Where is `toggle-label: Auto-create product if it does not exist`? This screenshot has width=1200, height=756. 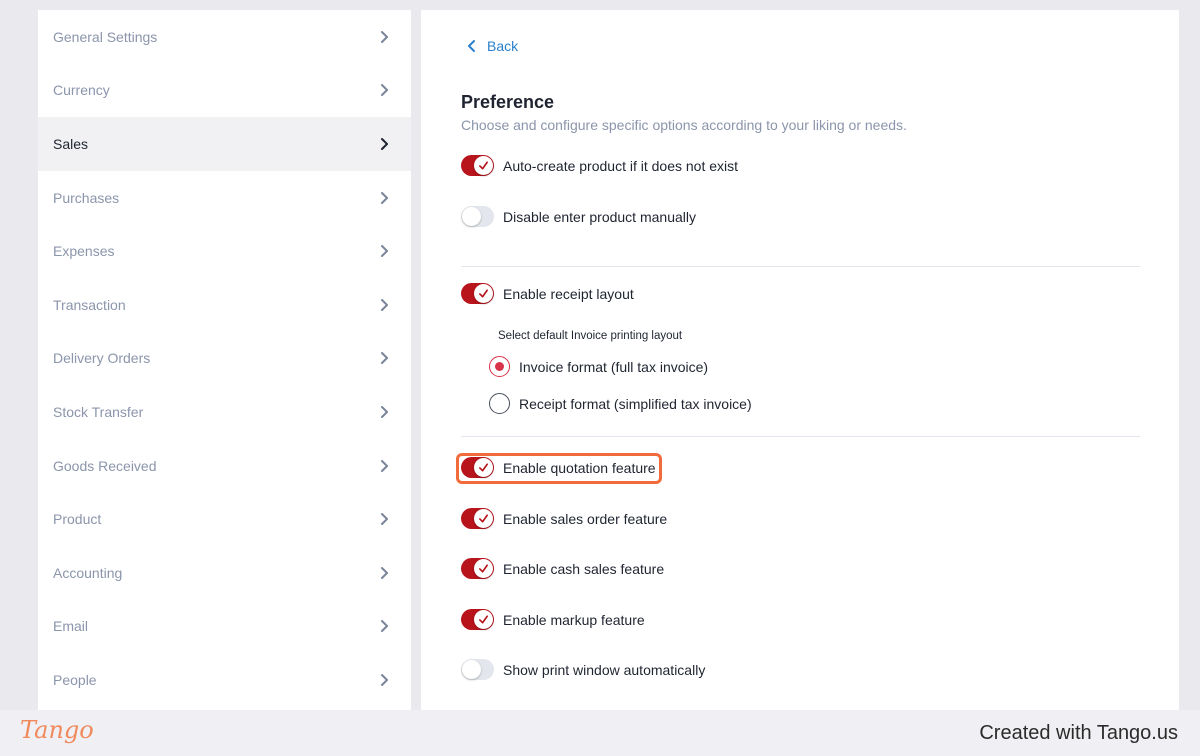
toggle-label: Auto-create product if it does not exist is located at coordinates (621, 165).